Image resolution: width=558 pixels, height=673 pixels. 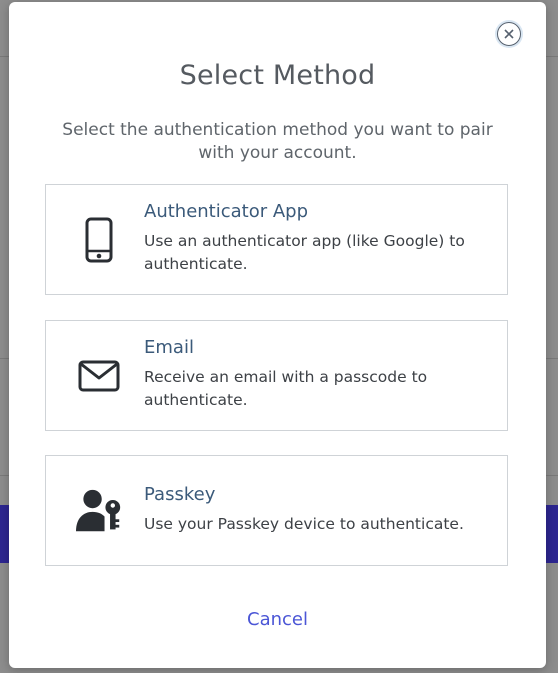 What do you see at coordinates (180, 494) in the screenshot?
I see `option-title: Passkey` at bounding box center [180, 494].